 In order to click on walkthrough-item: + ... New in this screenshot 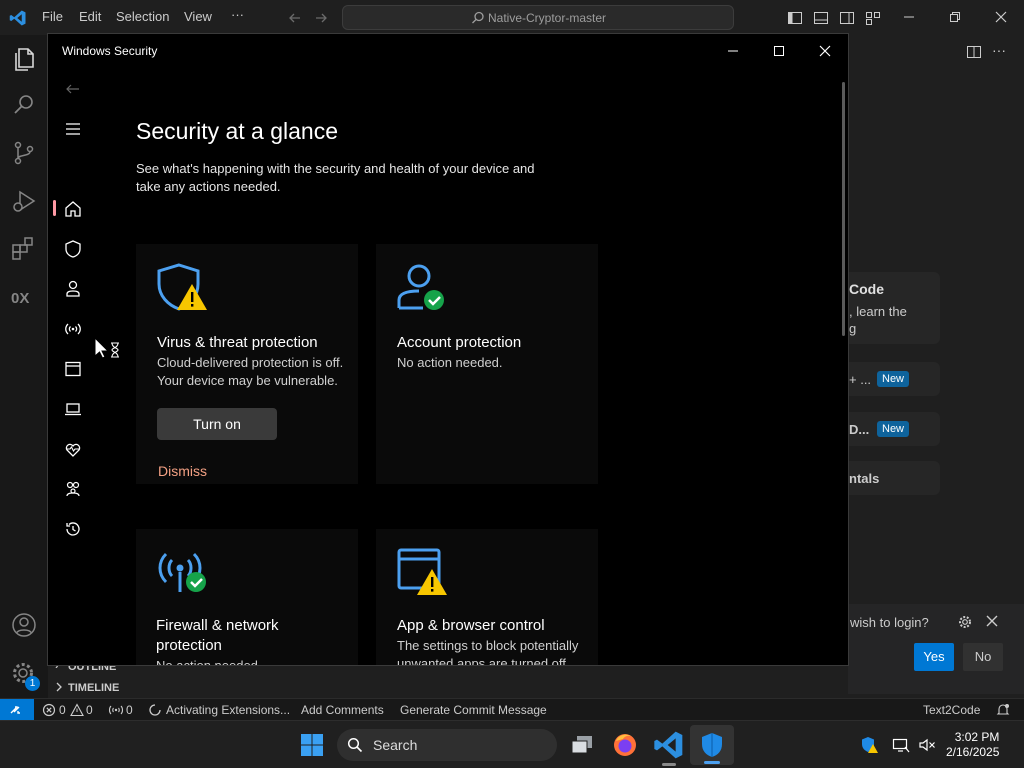, I will do `click(894, 379)`.